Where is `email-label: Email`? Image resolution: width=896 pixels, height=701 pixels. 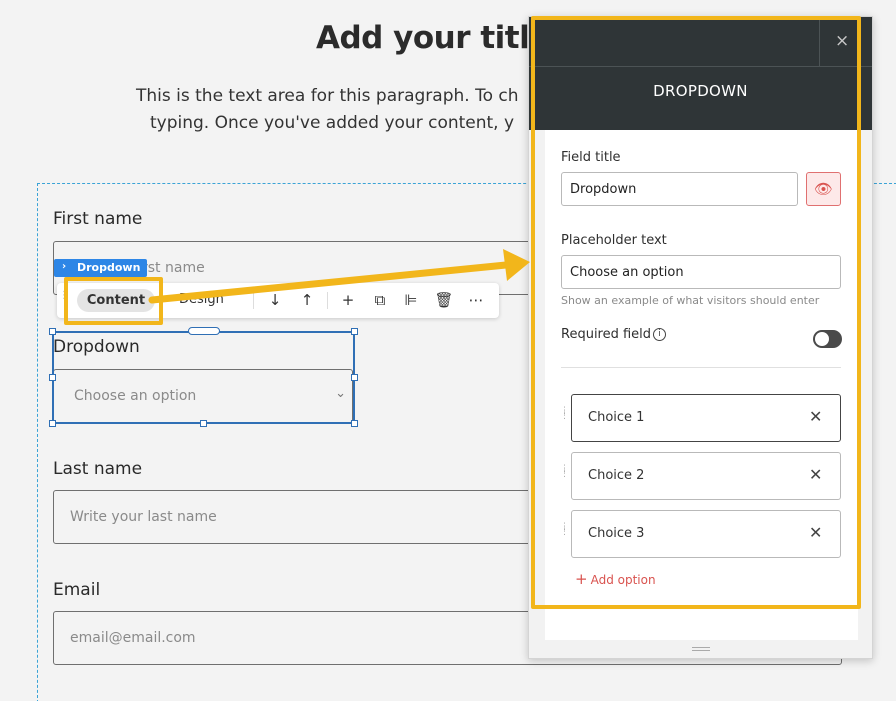 email-label: Email is located at coordinates (77, 590).